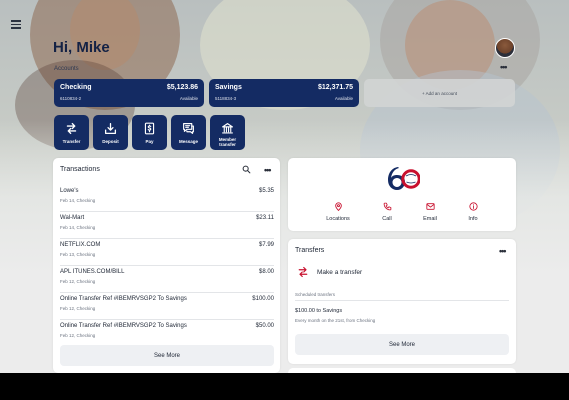 This screenshot has height=400, width=569. Describe the element at coordinates (71, 98) in the screenshot. I see `account-number: 6110834-2` at that location.